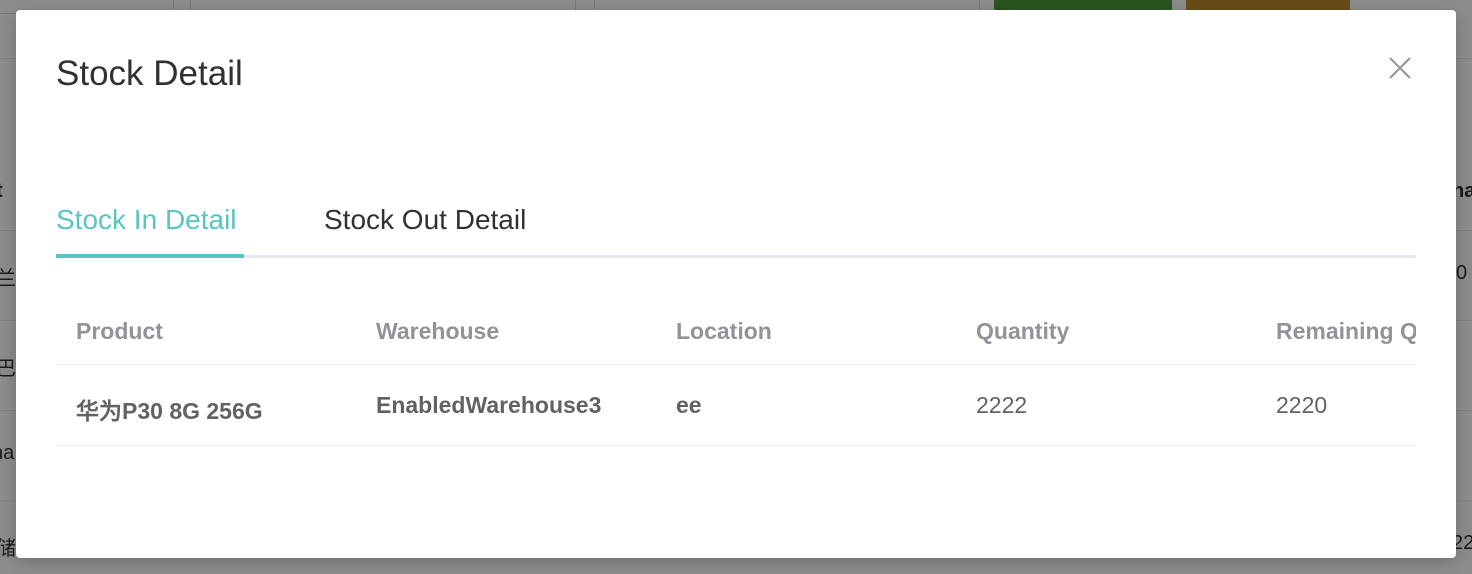 This screenshot has height=574, width=1472. What do you see at coordinates (689, 405) in the screenshot?
I see `cell-location: ee` at bounding box center [689, 405].